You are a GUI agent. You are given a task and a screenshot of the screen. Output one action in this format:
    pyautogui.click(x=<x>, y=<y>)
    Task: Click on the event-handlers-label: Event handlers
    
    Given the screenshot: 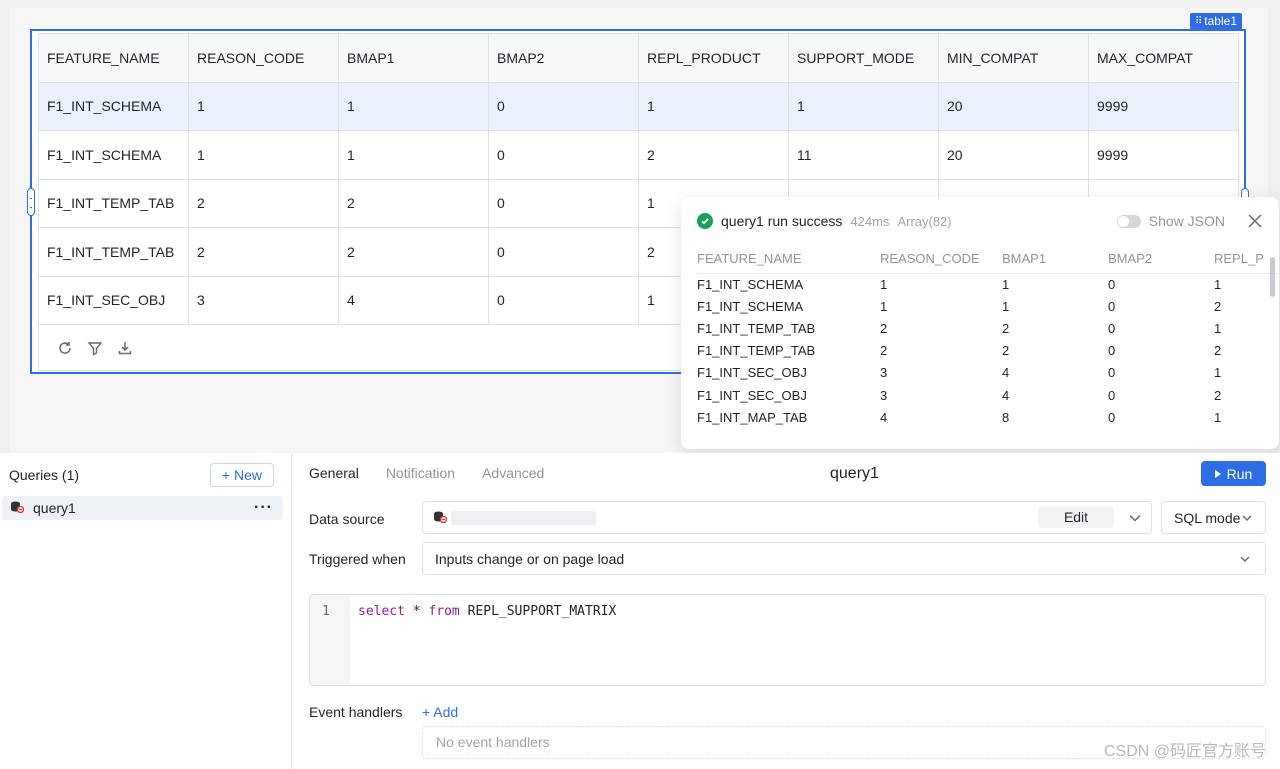 What is the action you would take?
    pyautogui.click(x=356, y=712)
    